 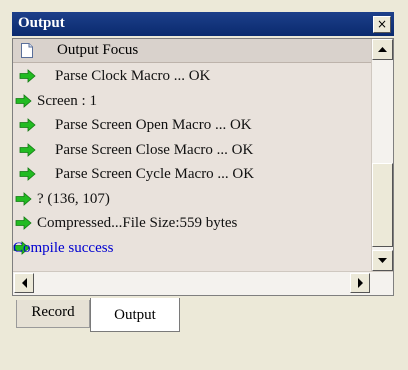 What do you see at coordinates (192, 102) in the screenshot?
I see `list-item: Screen : 1` at bounding box center [192, 102].